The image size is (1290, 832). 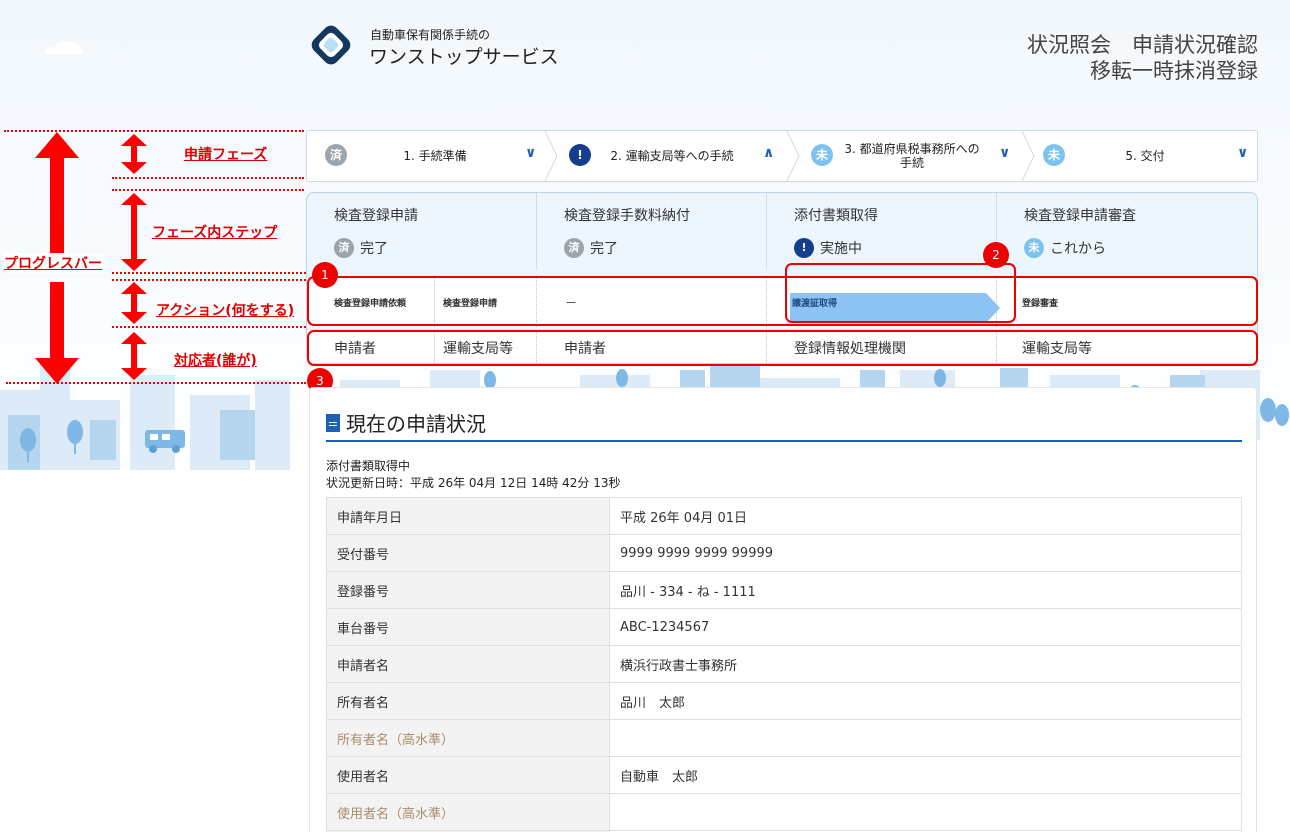 I want to click on row-label: 車台番号, so click(x=468, y=627).